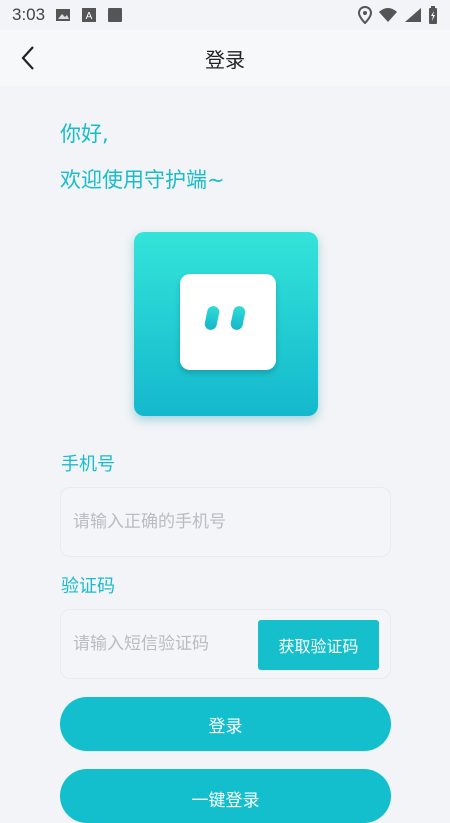 Image resolution: width=450 pixels, height=823 pixels. I want to click on page-title: 登录, so click(225, 59).